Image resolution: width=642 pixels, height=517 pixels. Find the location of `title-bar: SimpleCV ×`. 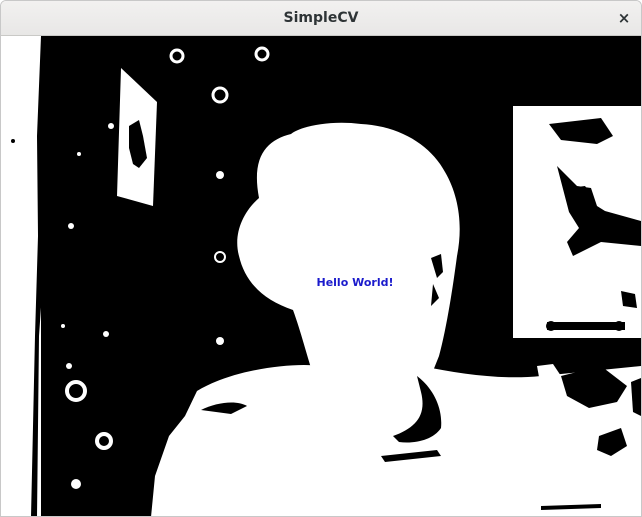

title-bar: SimpleCV × is located at coordinates (321, 18).